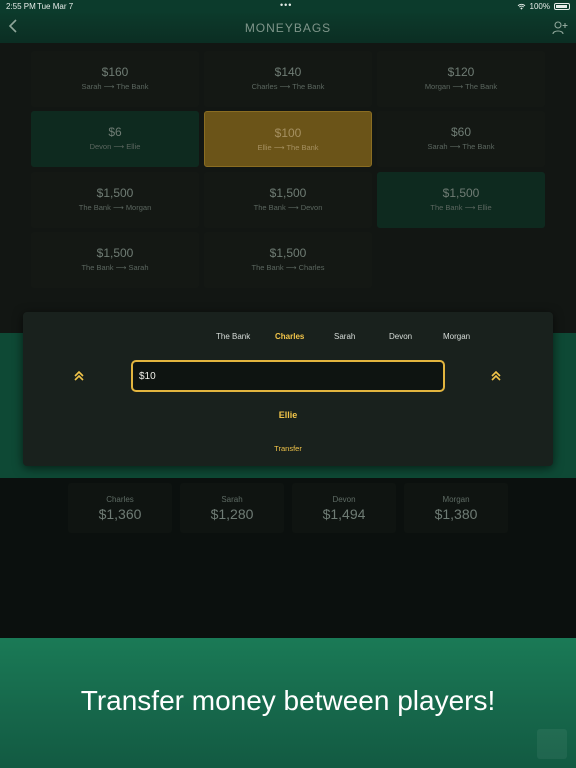 Image resolution: width=576 pixels, height=768 pixels. Describe the element at coordinates (288, 700) in the screenshot. I see `promo-caption: Transfer money between players!` at that location.